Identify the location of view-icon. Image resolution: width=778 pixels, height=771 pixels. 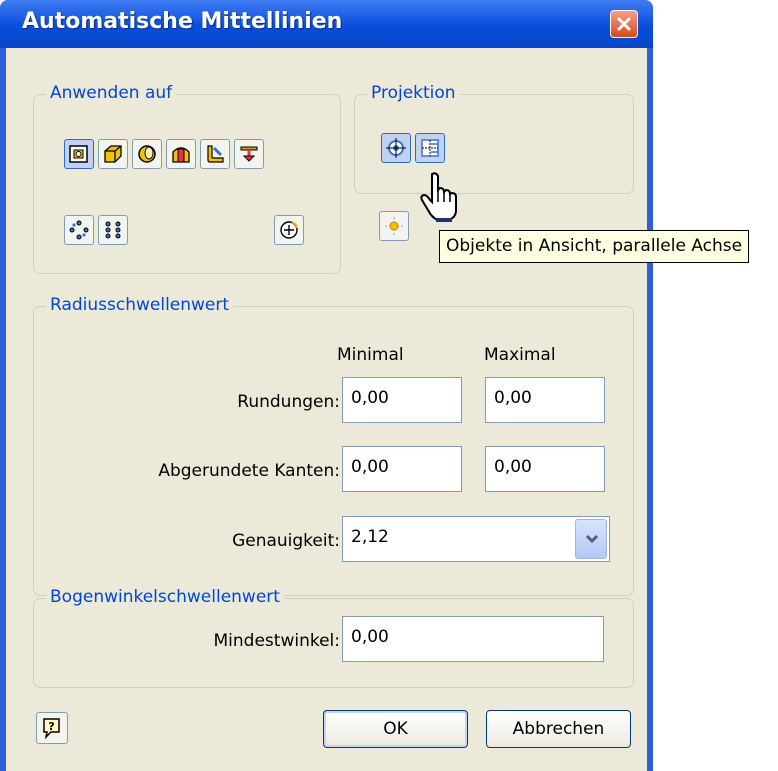
(78, 154).